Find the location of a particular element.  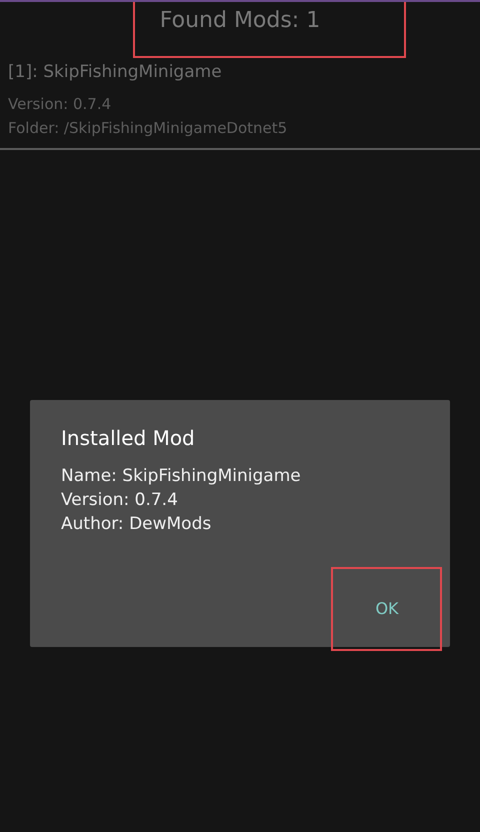

dialog-text: Version: 0.7.4 is located at coordinates (120, 500).